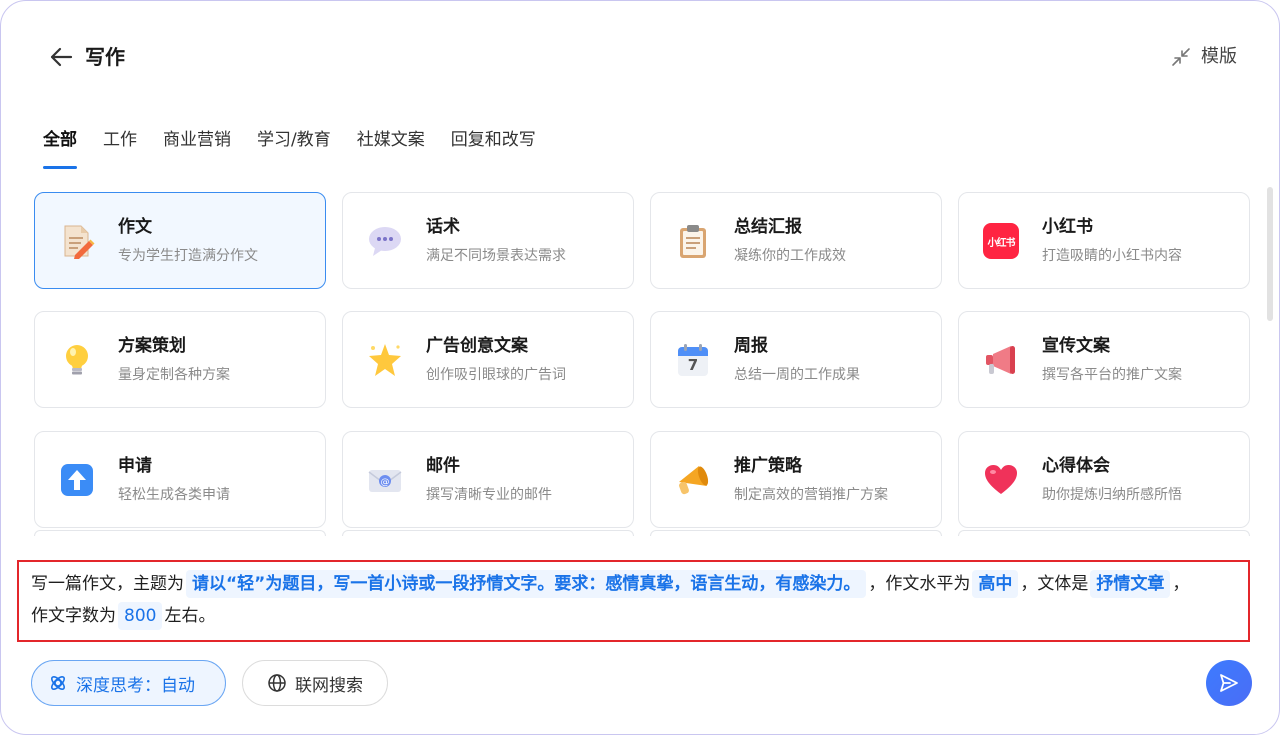  I want to click on card-title: 广告创意文案, so click(477, 346).